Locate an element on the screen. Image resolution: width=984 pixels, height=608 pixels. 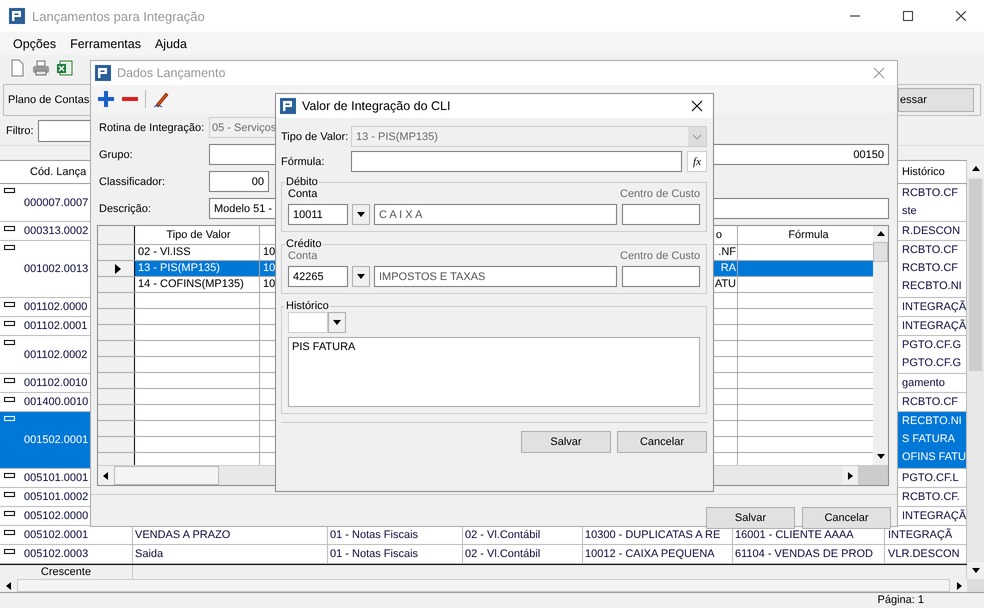
formula-button: fx is located at coordinates (697, 161).